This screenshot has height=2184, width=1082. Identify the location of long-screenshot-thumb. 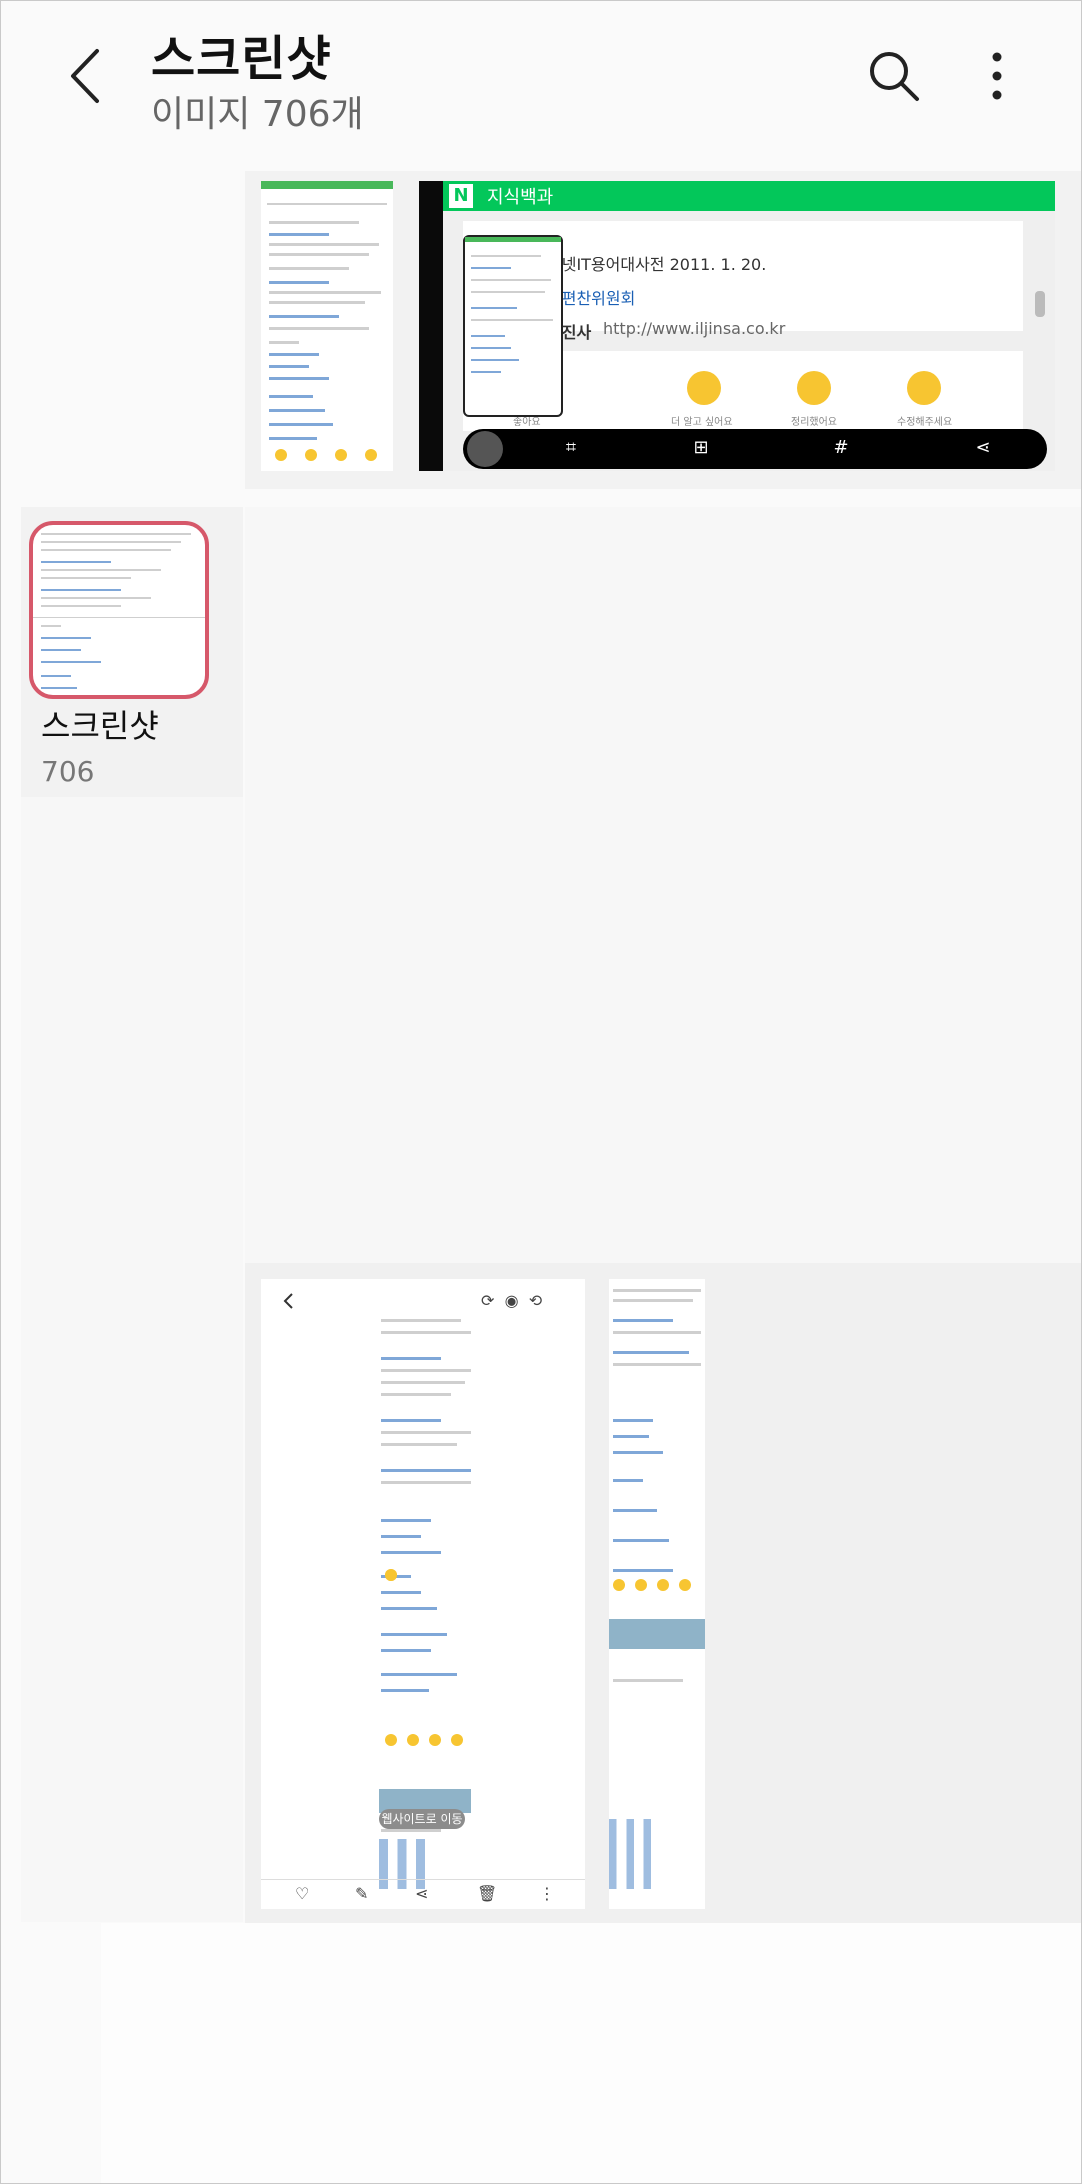
(657, 1594).